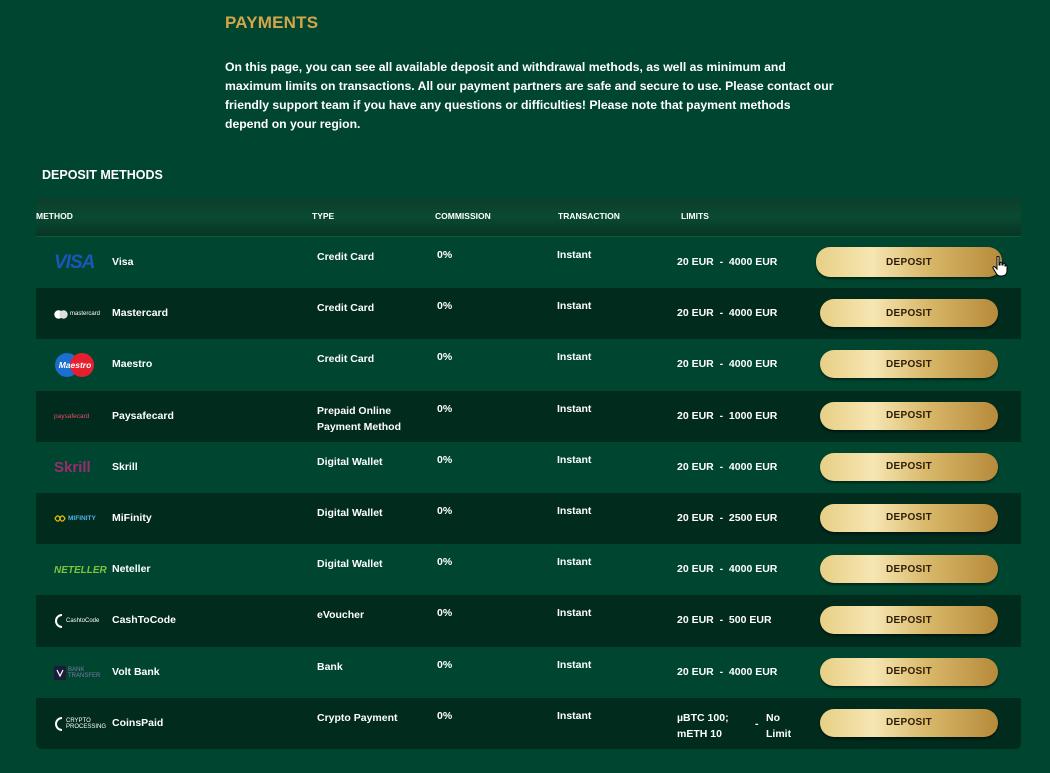 The height and width of the screenshot is (773, 1050). I want to click on page-title: PAYMENTS, so click(272, 22).